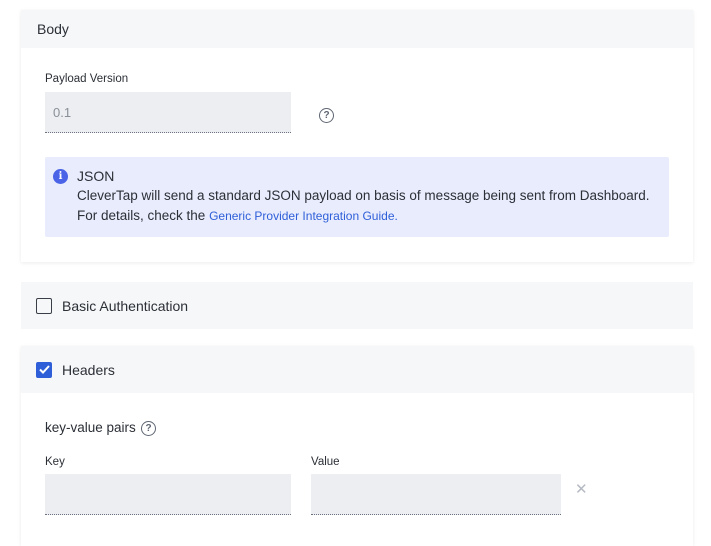 This screenshot has width=711, height=546. I want to click on headers-checkbox, so click(44, 369).